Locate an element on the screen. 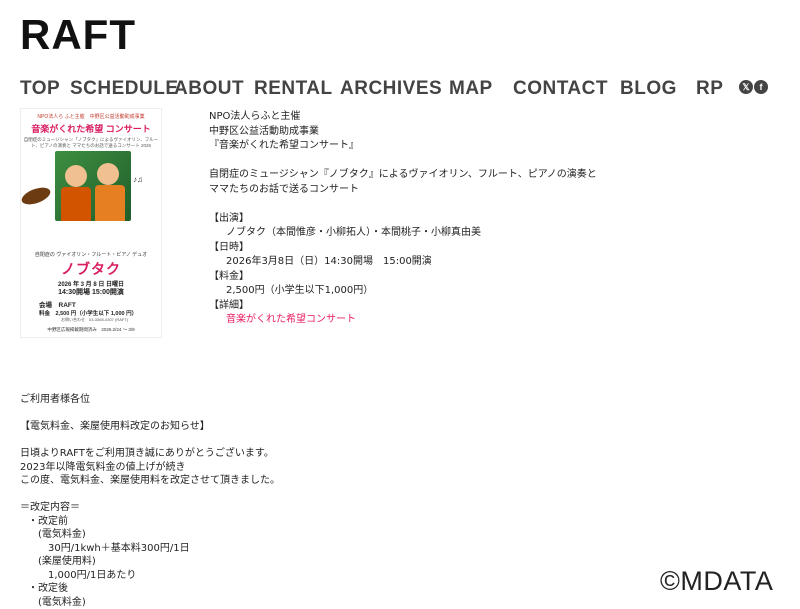 The image size is (800, 609). x-icon: 𝕏 is located at coordinates (746, 87).